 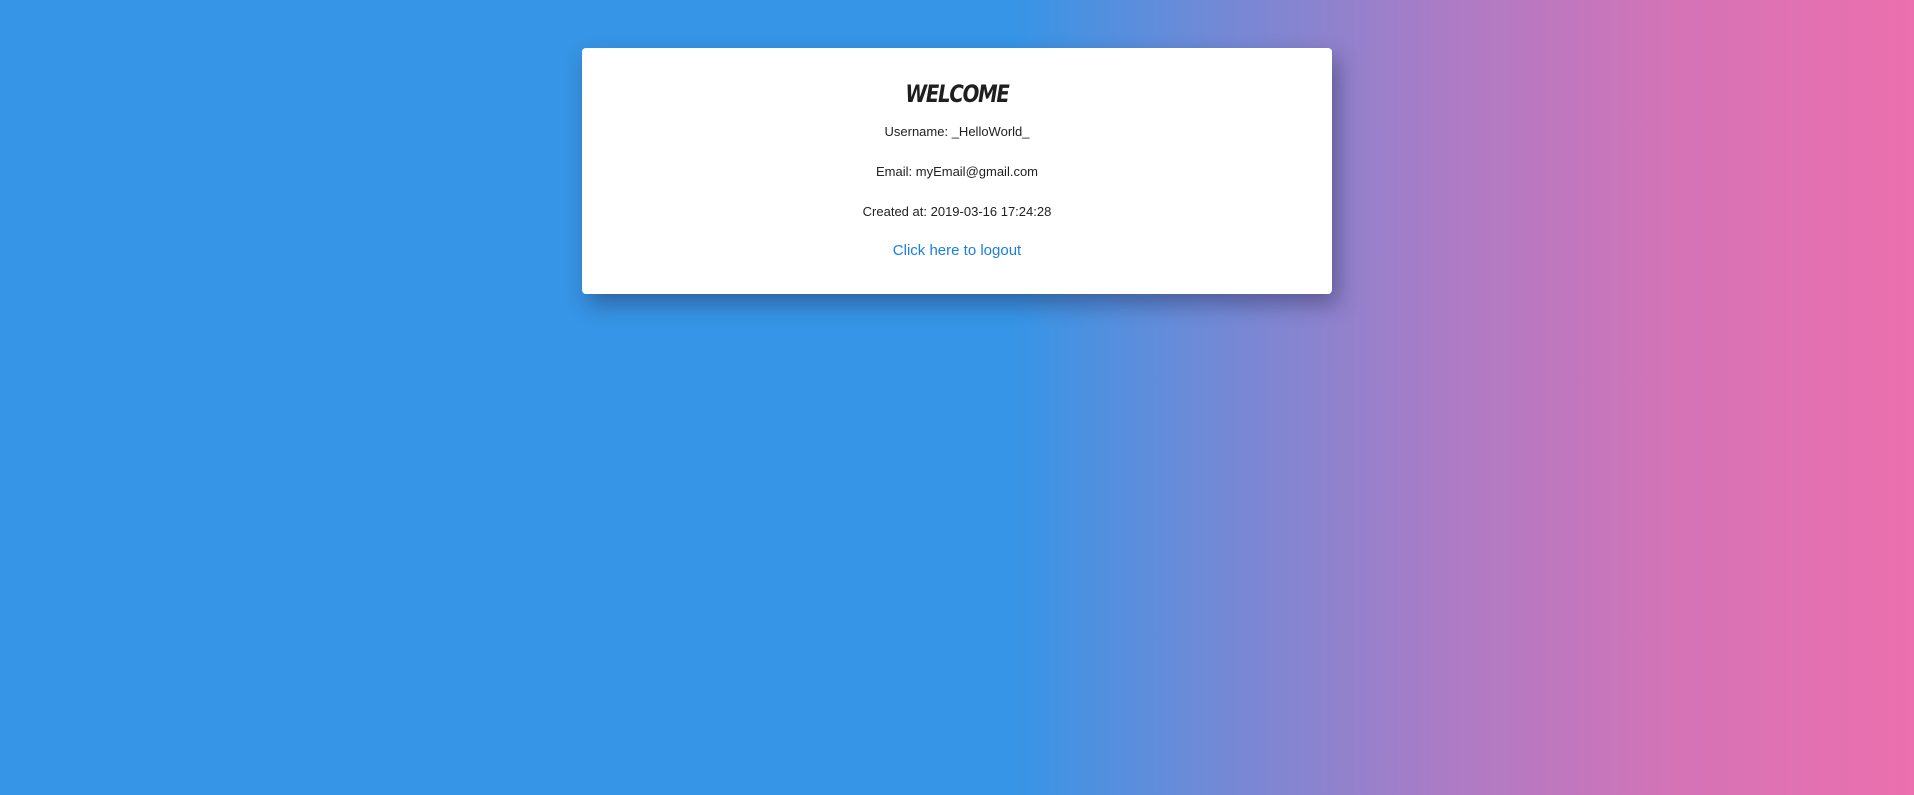 I want to click on username-value: _HelloWorld_, so click(x=990, y=131).